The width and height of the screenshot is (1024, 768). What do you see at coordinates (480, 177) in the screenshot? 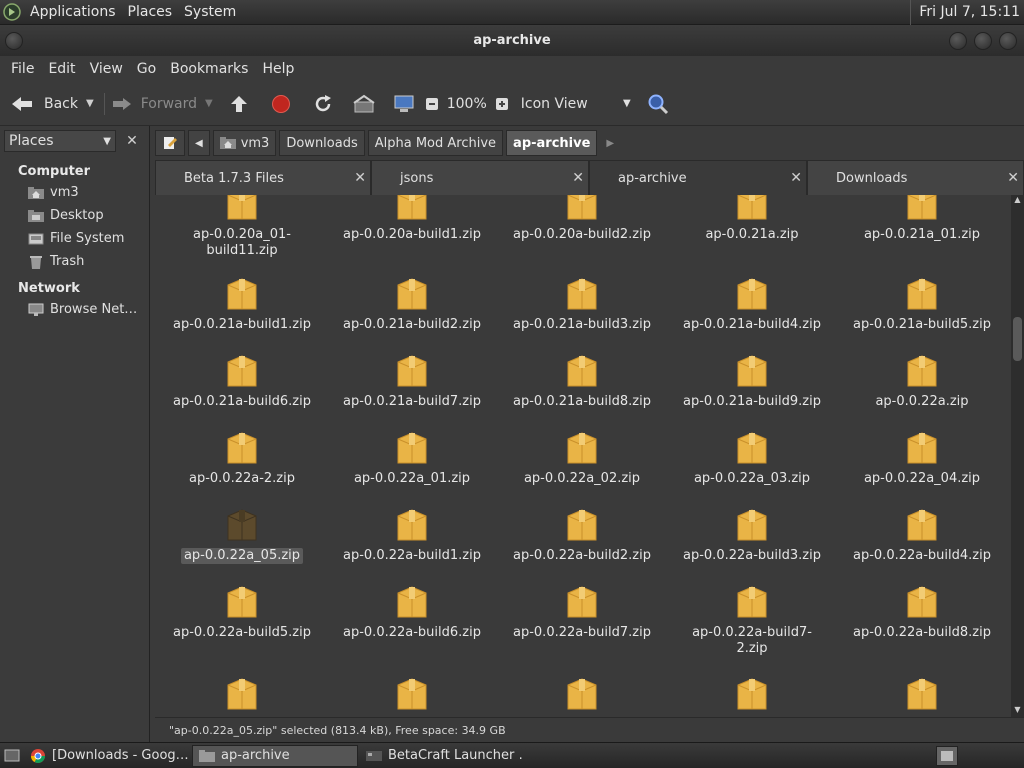
I see `tab-jsons: jsons ✕` at bounding box center [480, 177].